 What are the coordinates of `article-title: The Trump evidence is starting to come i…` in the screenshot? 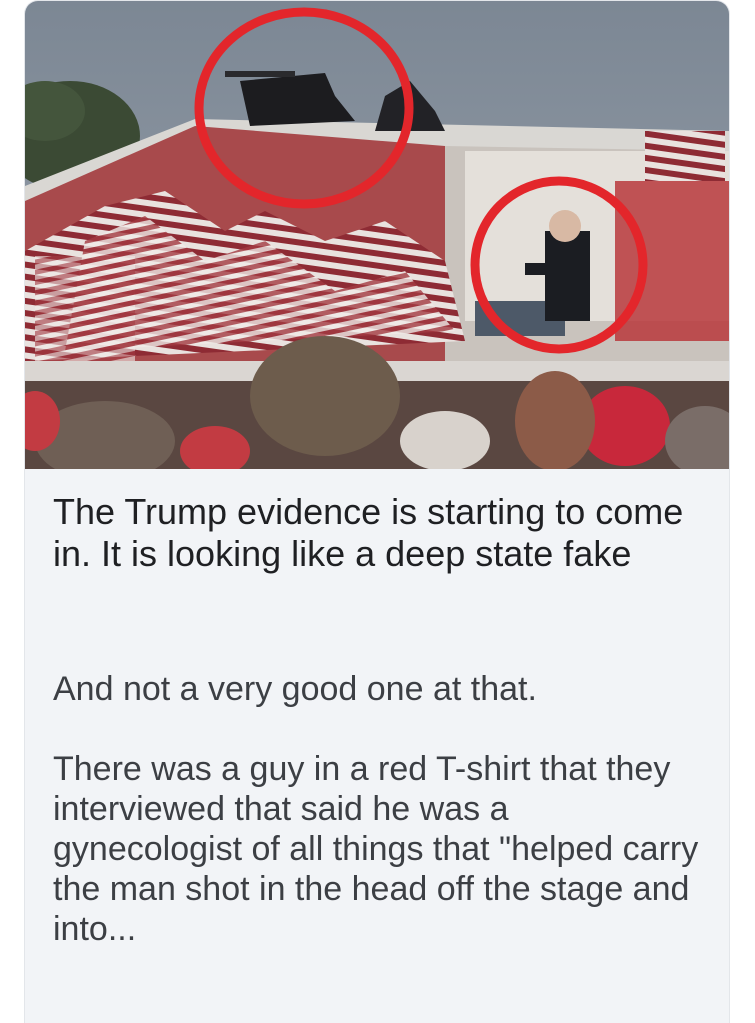 It's located at (378, 533).